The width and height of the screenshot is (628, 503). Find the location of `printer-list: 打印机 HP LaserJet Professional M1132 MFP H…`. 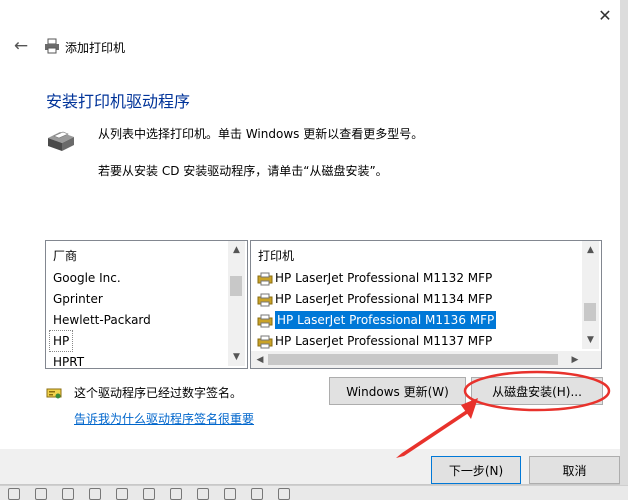

printer-list: 打印机 HP LaserJet Professional M1132 MFP H… is located at coordinates (426, 304).